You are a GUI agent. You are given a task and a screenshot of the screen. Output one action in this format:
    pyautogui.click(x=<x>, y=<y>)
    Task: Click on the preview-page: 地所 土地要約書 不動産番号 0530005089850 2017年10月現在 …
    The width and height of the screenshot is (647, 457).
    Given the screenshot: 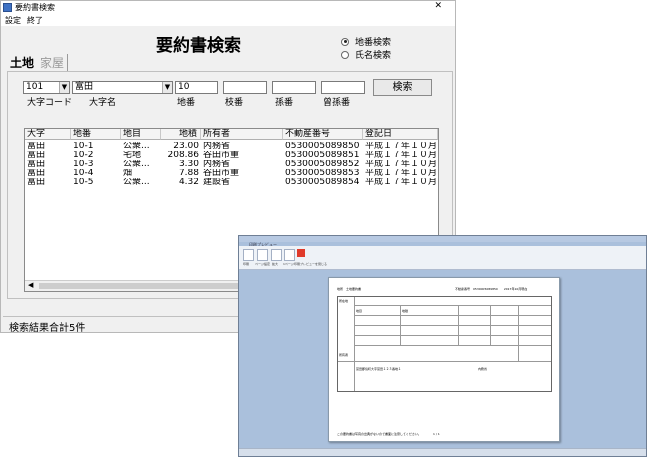 What is the action you would take?
    pyautogui.click(x=444, y=359)
    